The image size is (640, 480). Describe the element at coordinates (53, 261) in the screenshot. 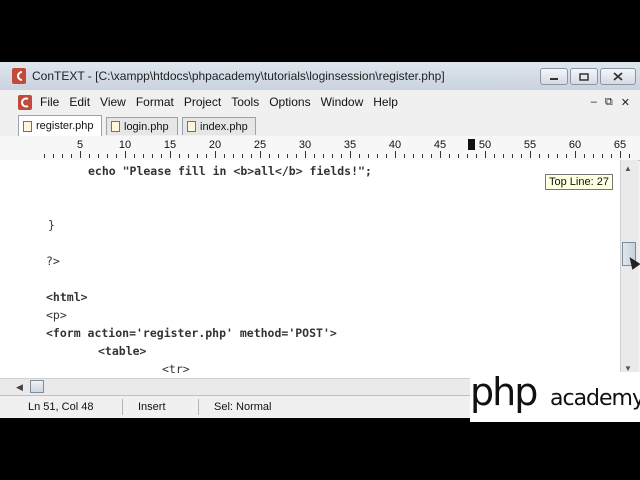

I see `code-line: ?>` at that location.